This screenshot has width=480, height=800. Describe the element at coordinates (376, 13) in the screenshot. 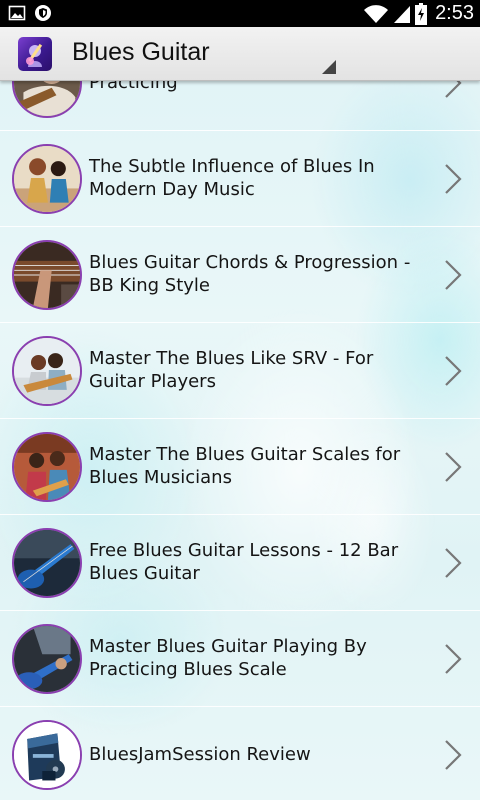

I see `wifi-icon` at that location.